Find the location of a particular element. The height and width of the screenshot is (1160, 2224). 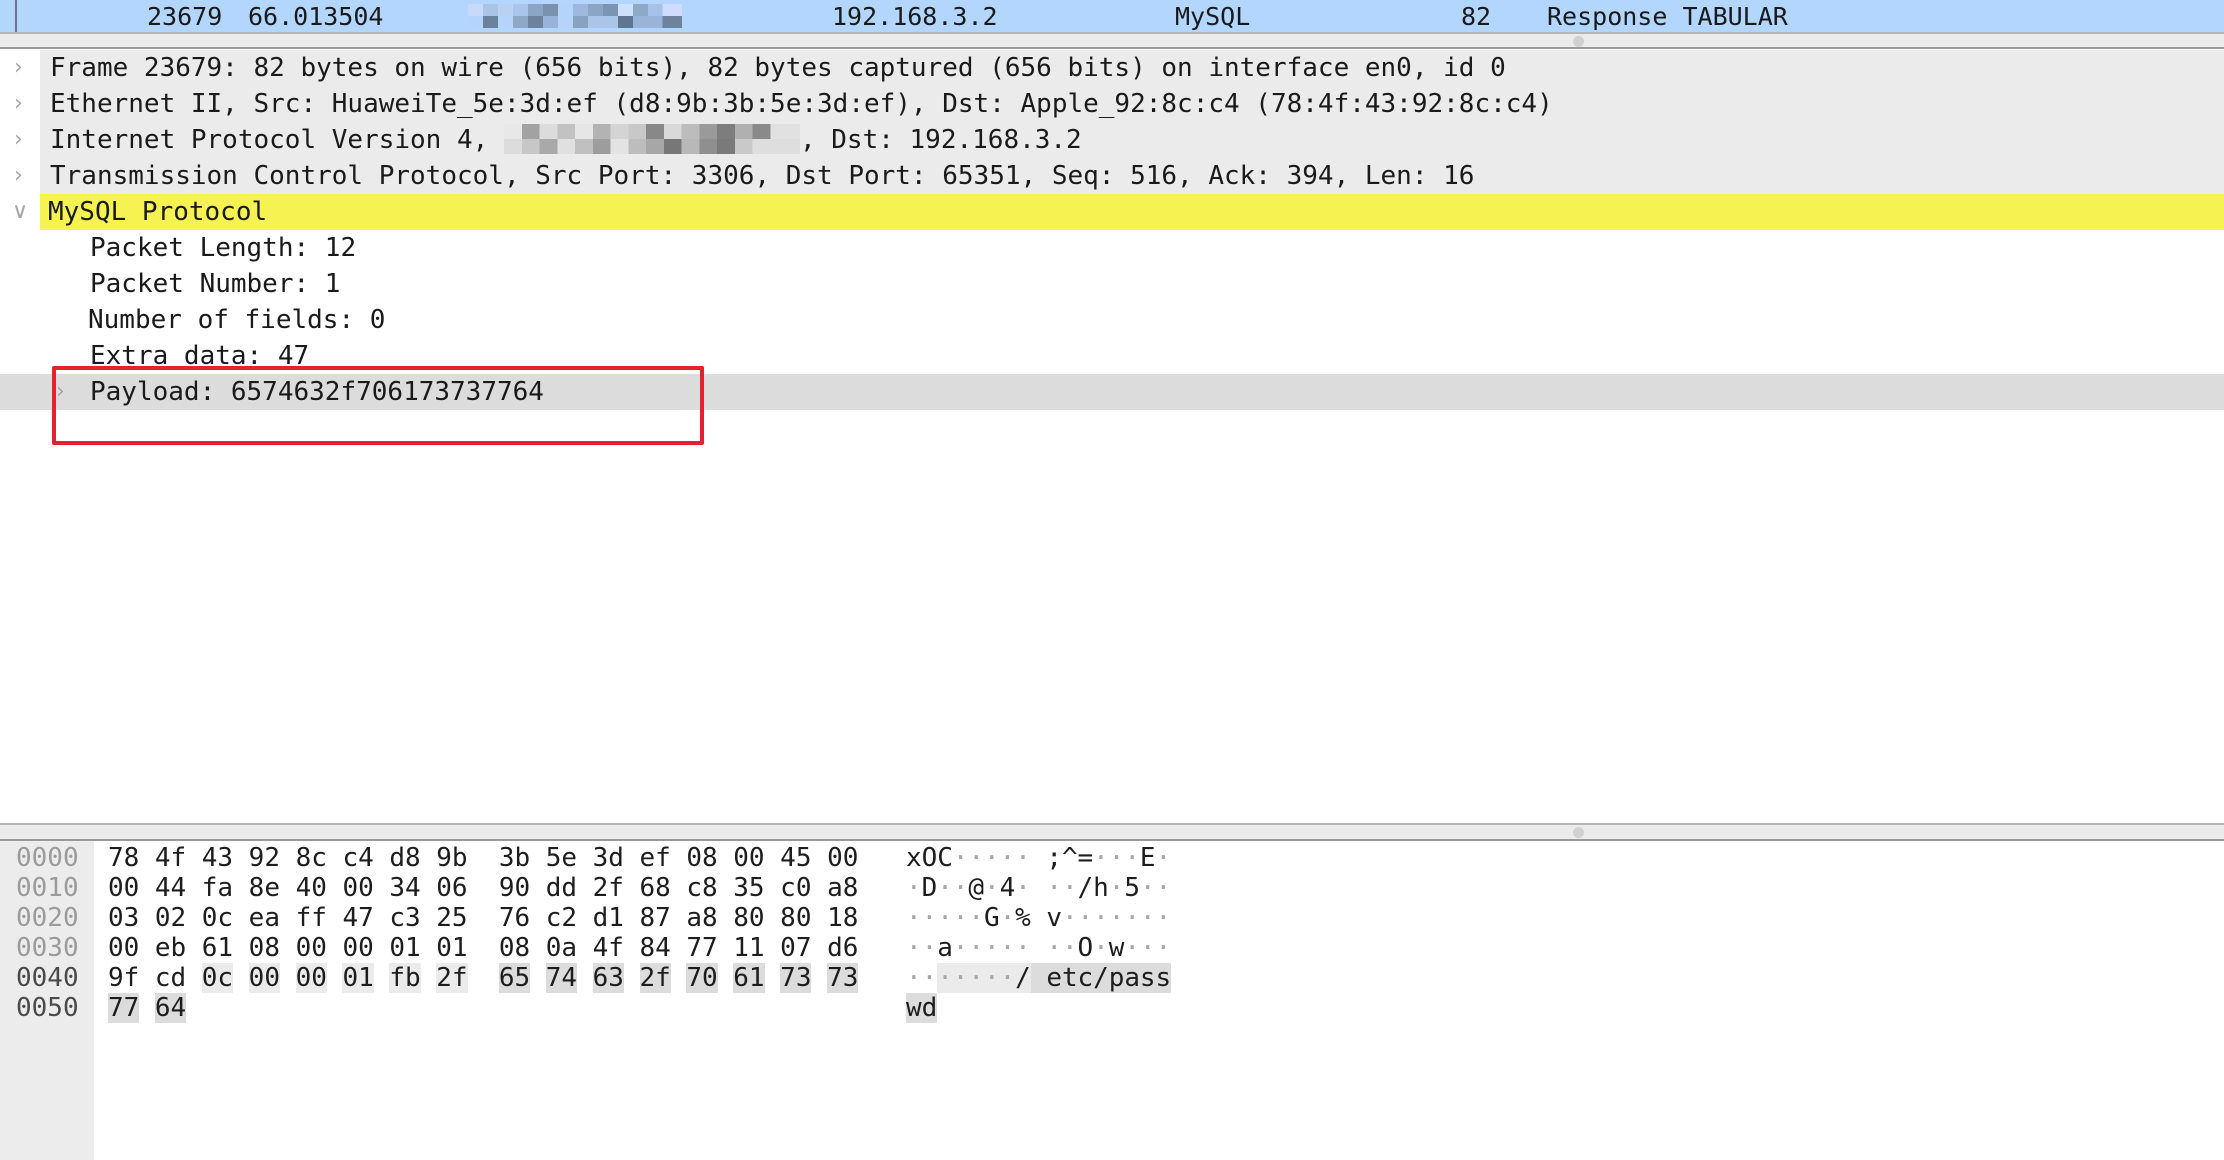

tree-row-packet-number: Packet Number: 1 is located at coordinates (1112, 284).